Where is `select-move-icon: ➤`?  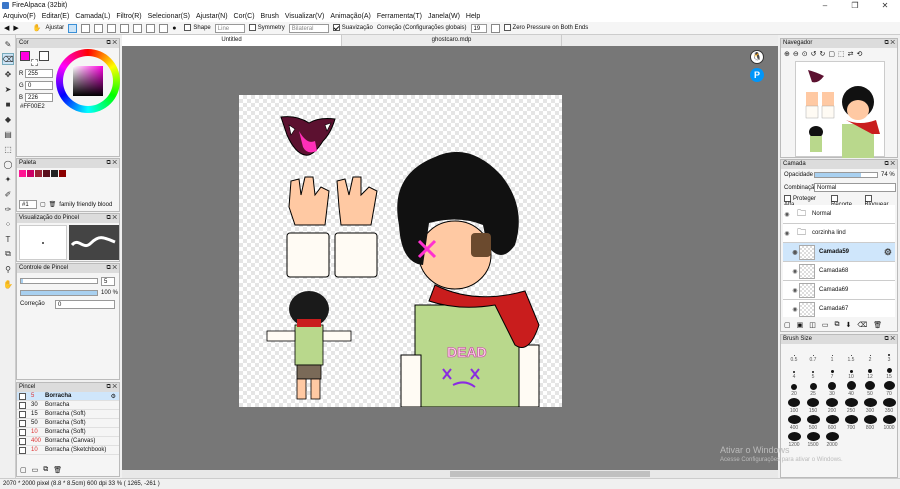
select-move-icon: ➤ is located at coordinates (8, 89).